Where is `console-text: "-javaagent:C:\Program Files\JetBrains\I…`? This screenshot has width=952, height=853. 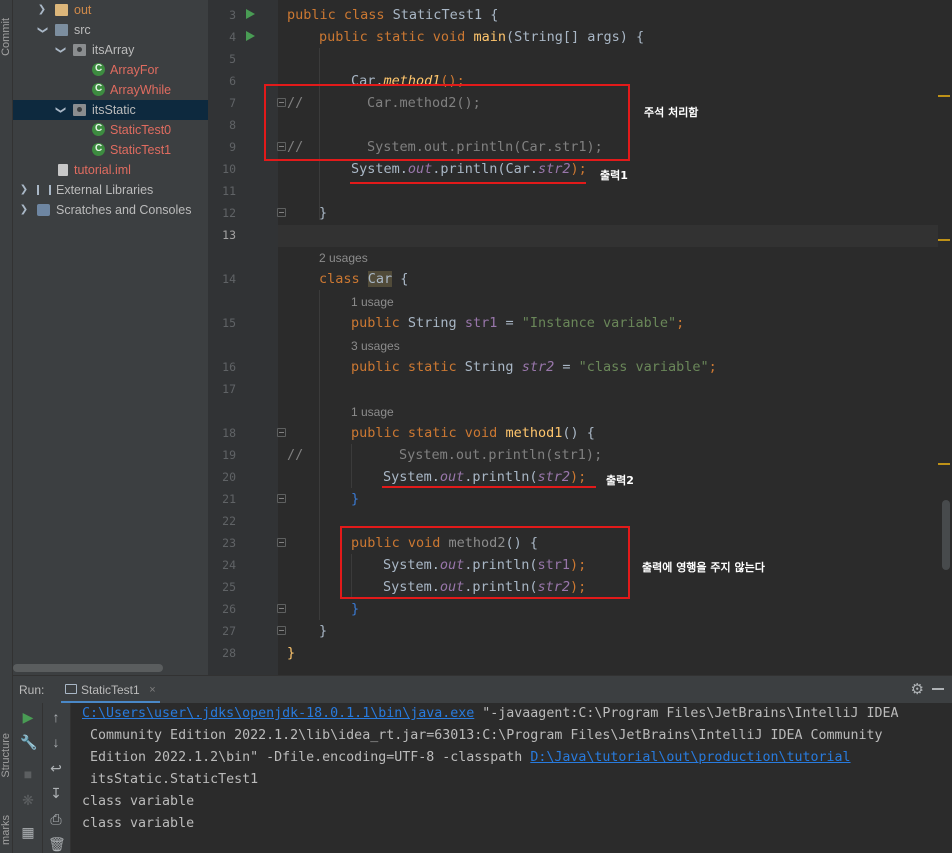 console-text: "-javaagent:C:\Program Files\JetBrains\I… is located at coordinates (686, 713).